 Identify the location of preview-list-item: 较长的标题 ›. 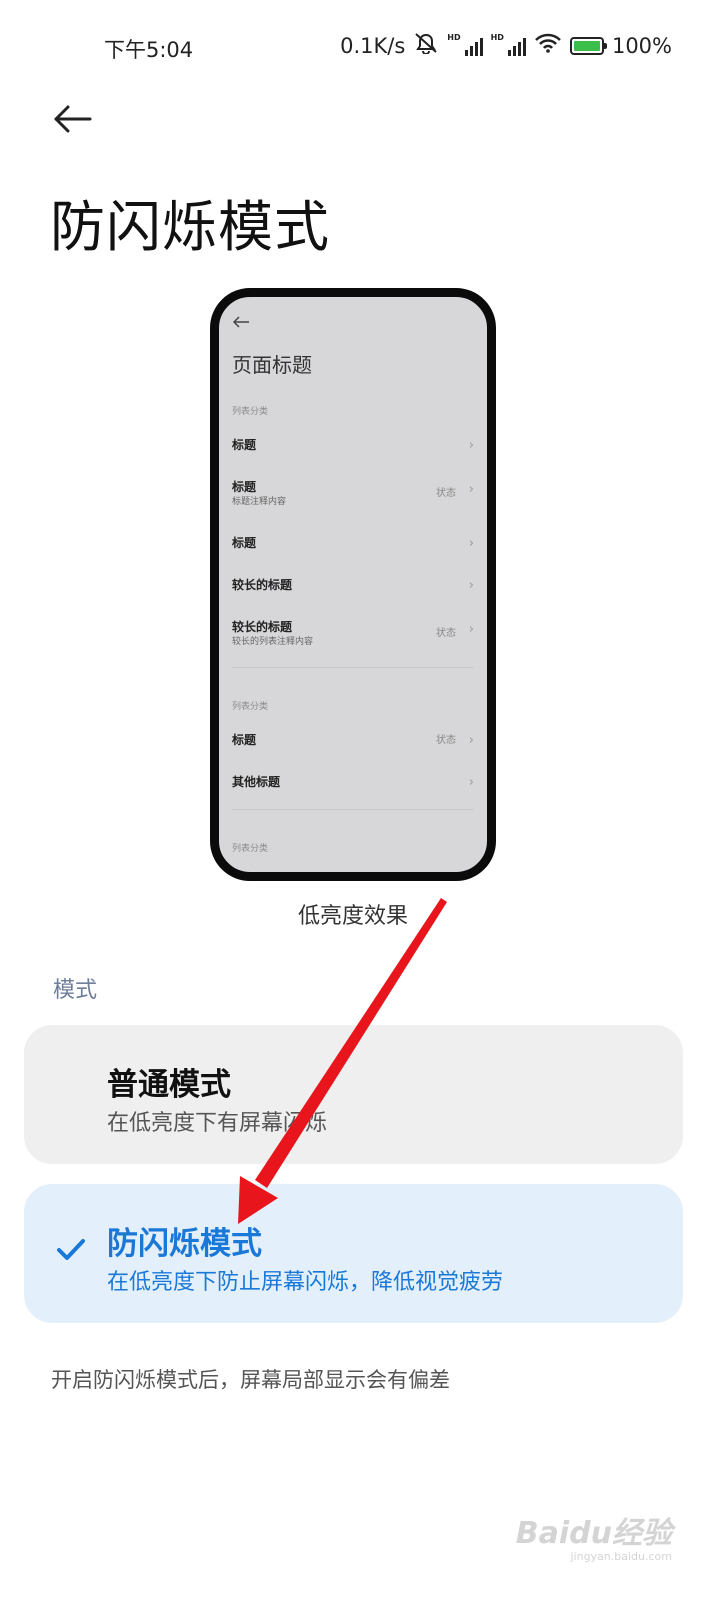
(353, 585).